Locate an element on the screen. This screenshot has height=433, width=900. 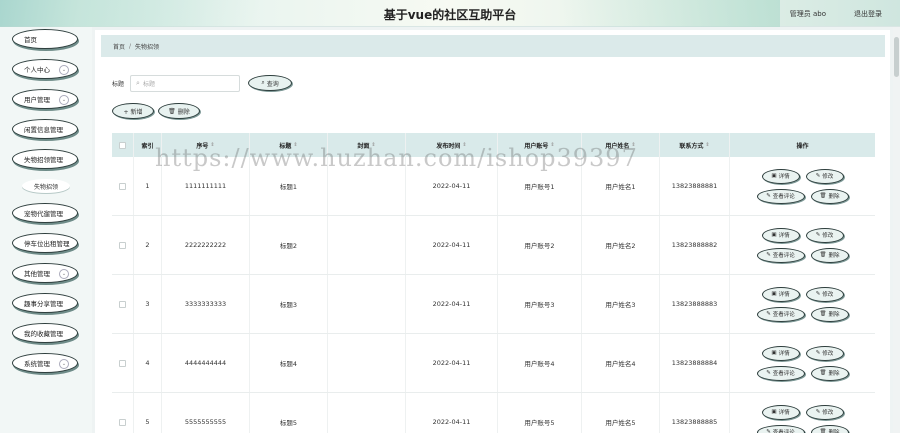
select-all-checkbox is located at coordinates (122, 145).